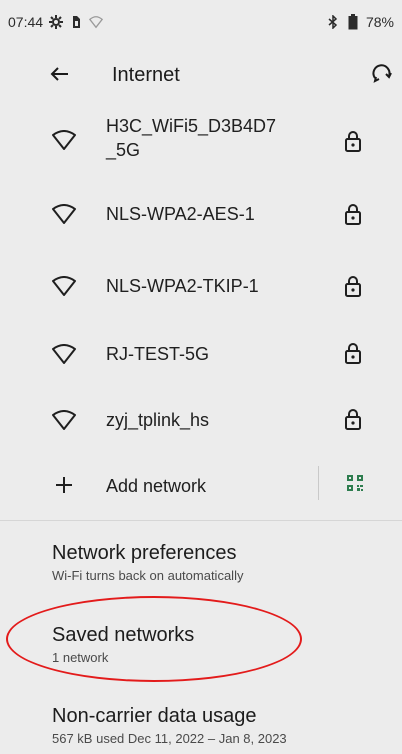 Image resolution: width=402 pixels, height=754 pixels. I want to click on app-bar: Internet, so click(201, 74).